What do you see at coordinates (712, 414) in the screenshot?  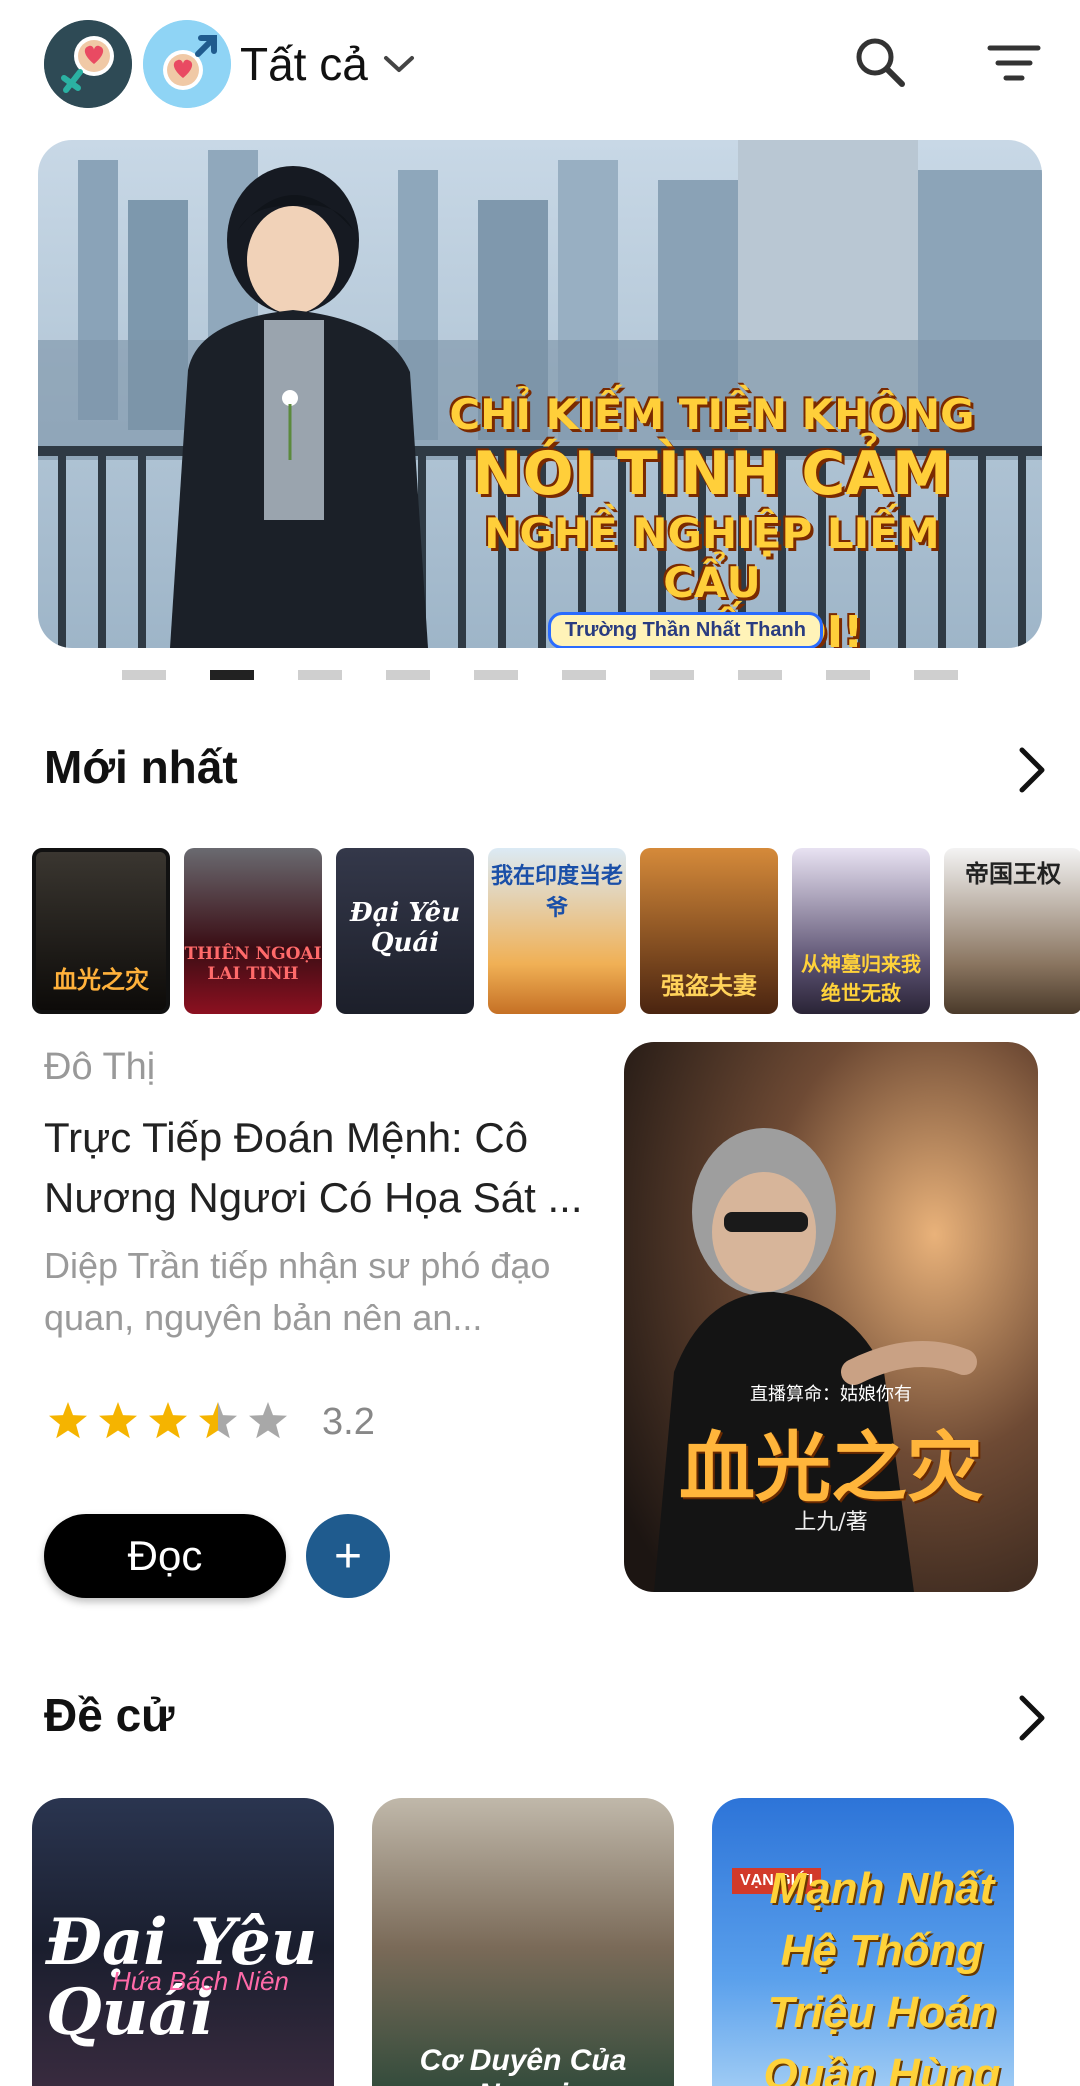 I see `banner-title-line: CHỈ KIẾM TIỀN KHÔNG` at bounding box center [712, 414].